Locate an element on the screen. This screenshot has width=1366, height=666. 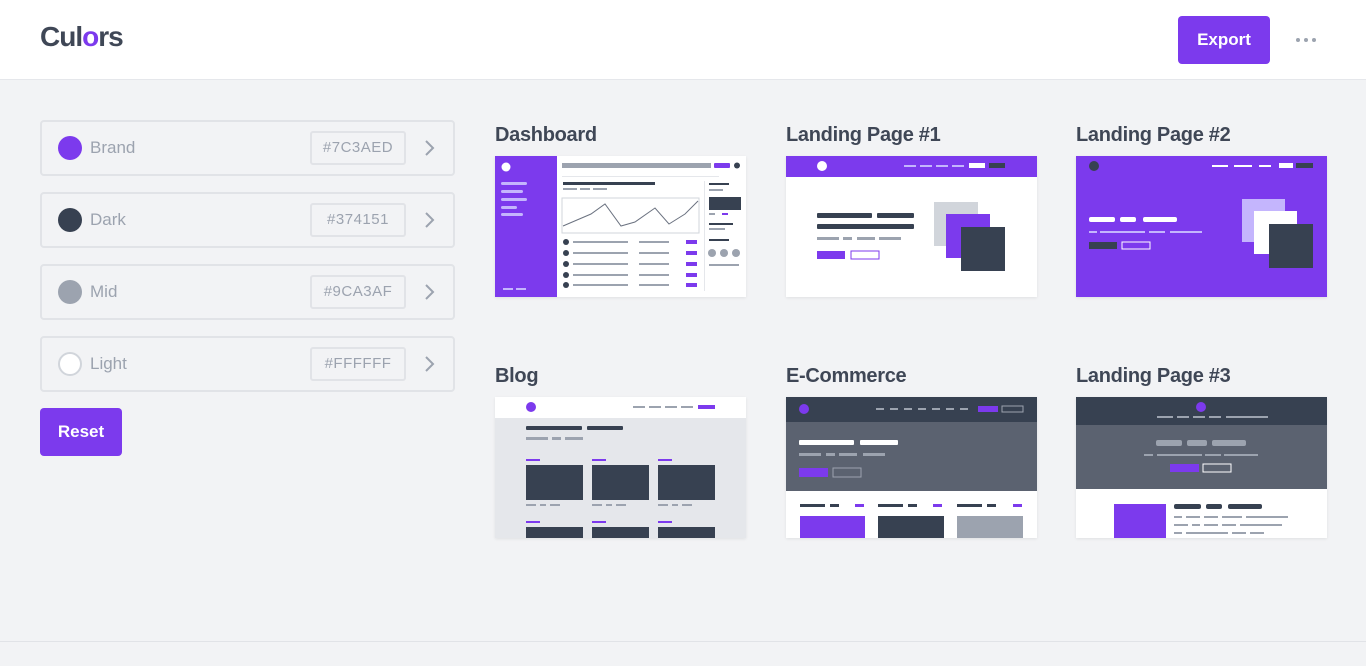
hex-input: #374151 is located at coordinates (358, 220).